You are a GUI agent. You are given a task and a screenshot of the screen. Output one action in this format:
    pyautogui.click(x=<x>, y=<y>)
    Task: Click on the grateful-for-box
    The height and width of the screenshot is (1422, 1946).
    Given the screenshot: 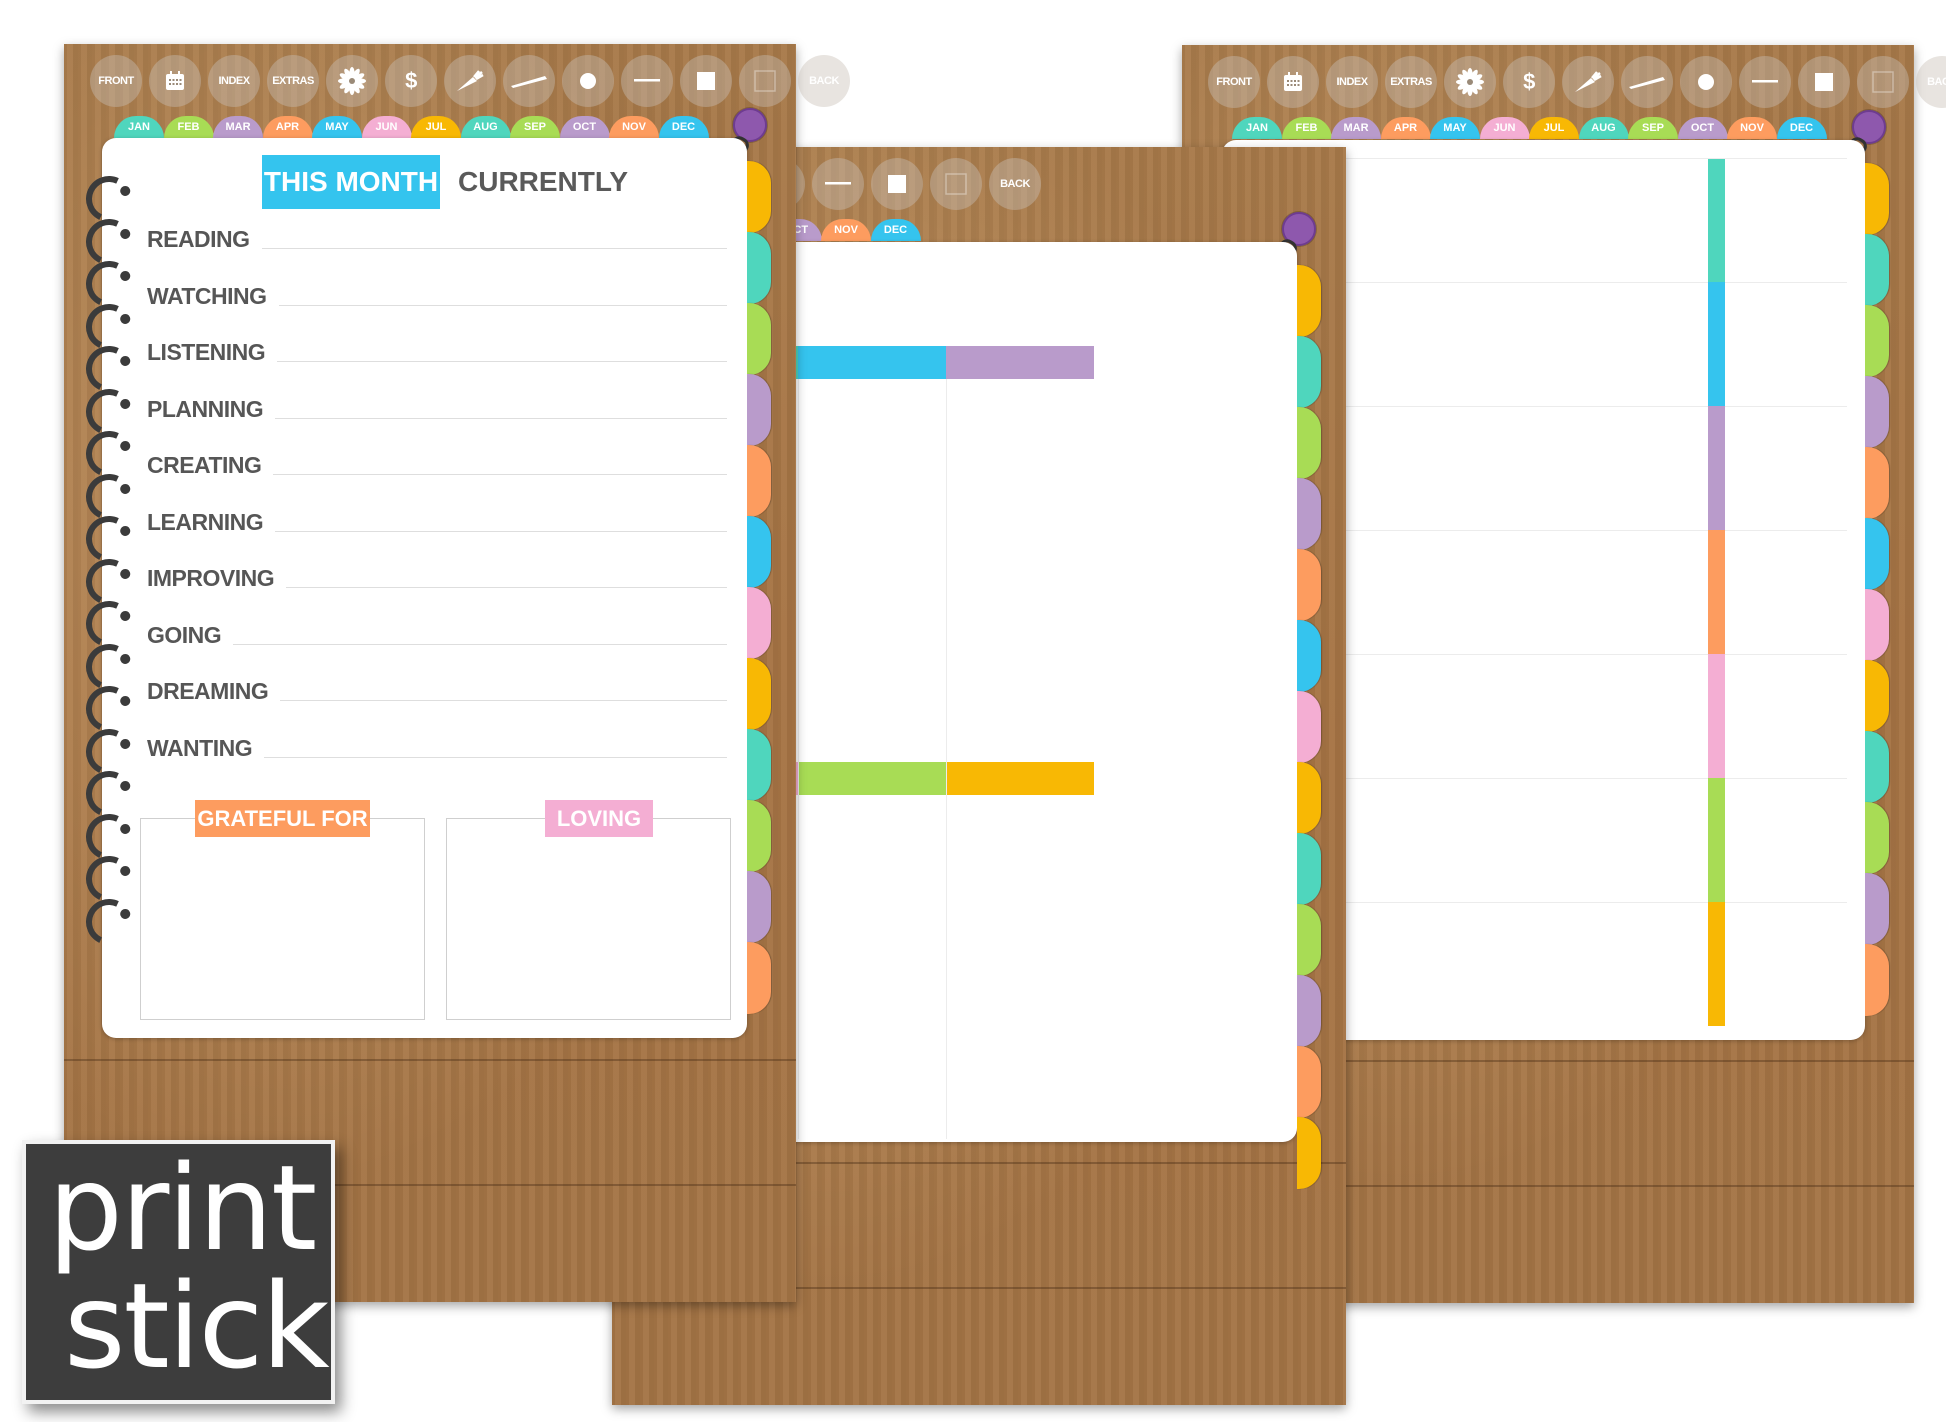 What is the action you would take?
    pyautogui.click(x=282, y=919)
    